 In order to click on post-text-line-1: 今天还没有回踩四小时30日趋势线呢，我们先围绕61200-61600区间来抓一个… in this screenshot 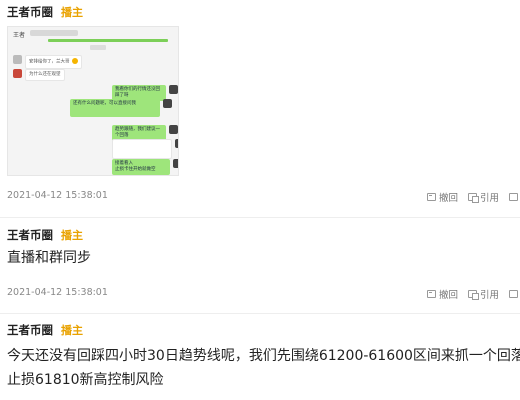, I will do `click(263, 356)`.